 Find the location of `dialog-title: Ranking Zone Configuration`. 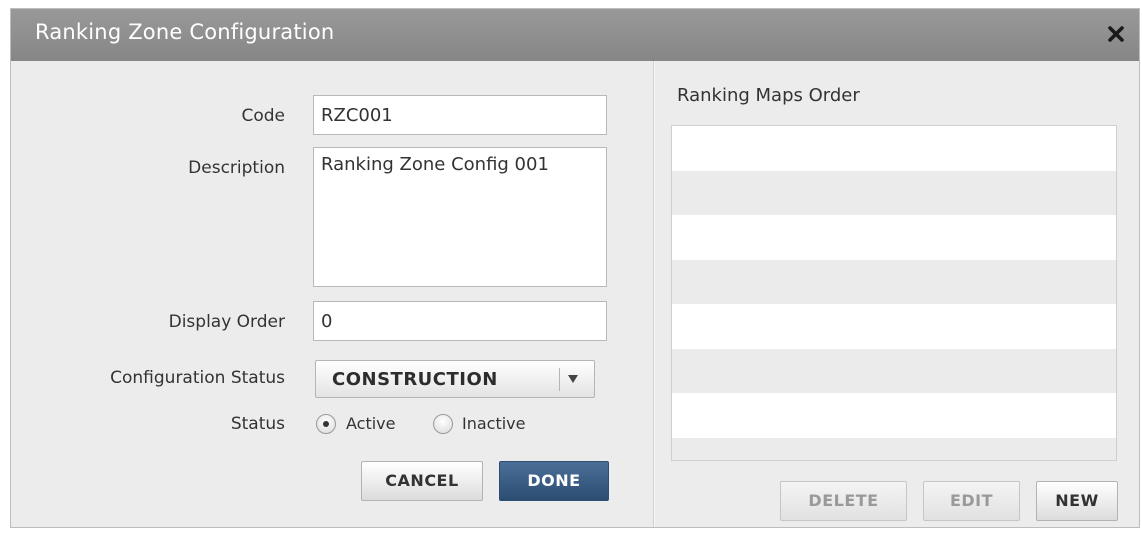

dialog-title: Ranking Zone Configuration is located at coordinates (185, 32).